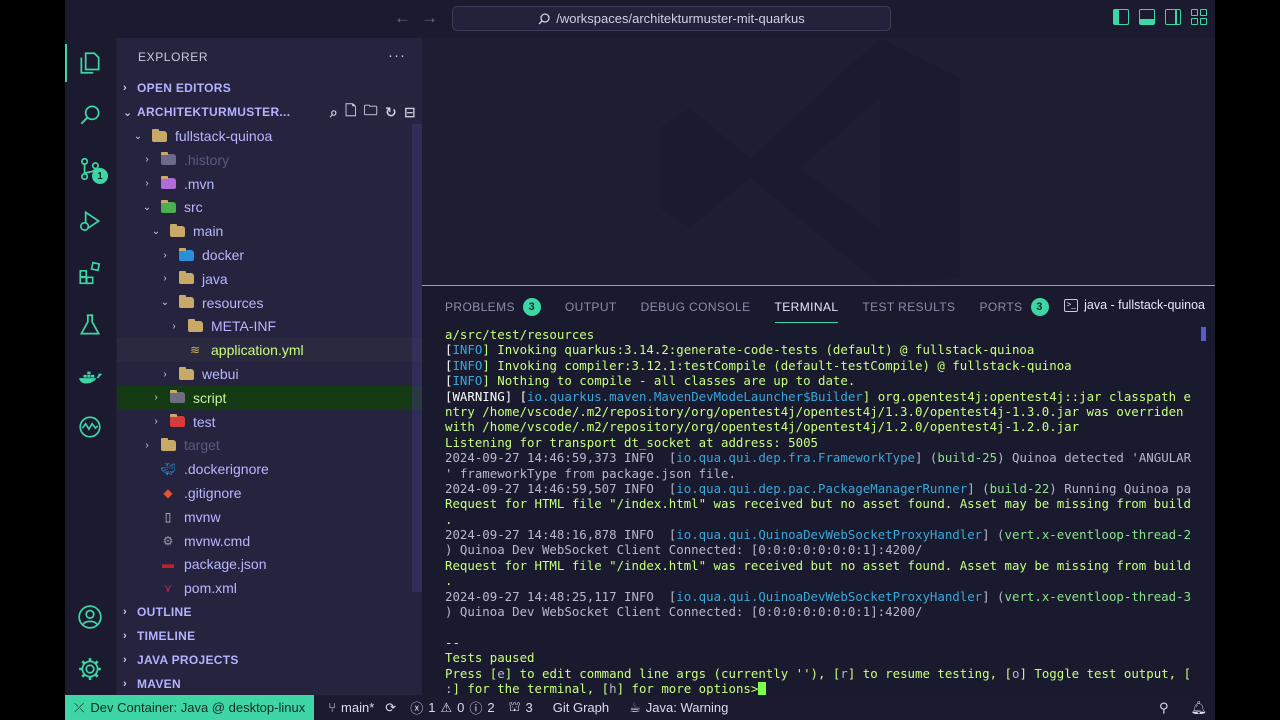 This screenshot has width=1280, height=720. What do you see at coordinates (85, 63) in the screenshot?
I see `explorer-icon` at bounding box center [85, 63].